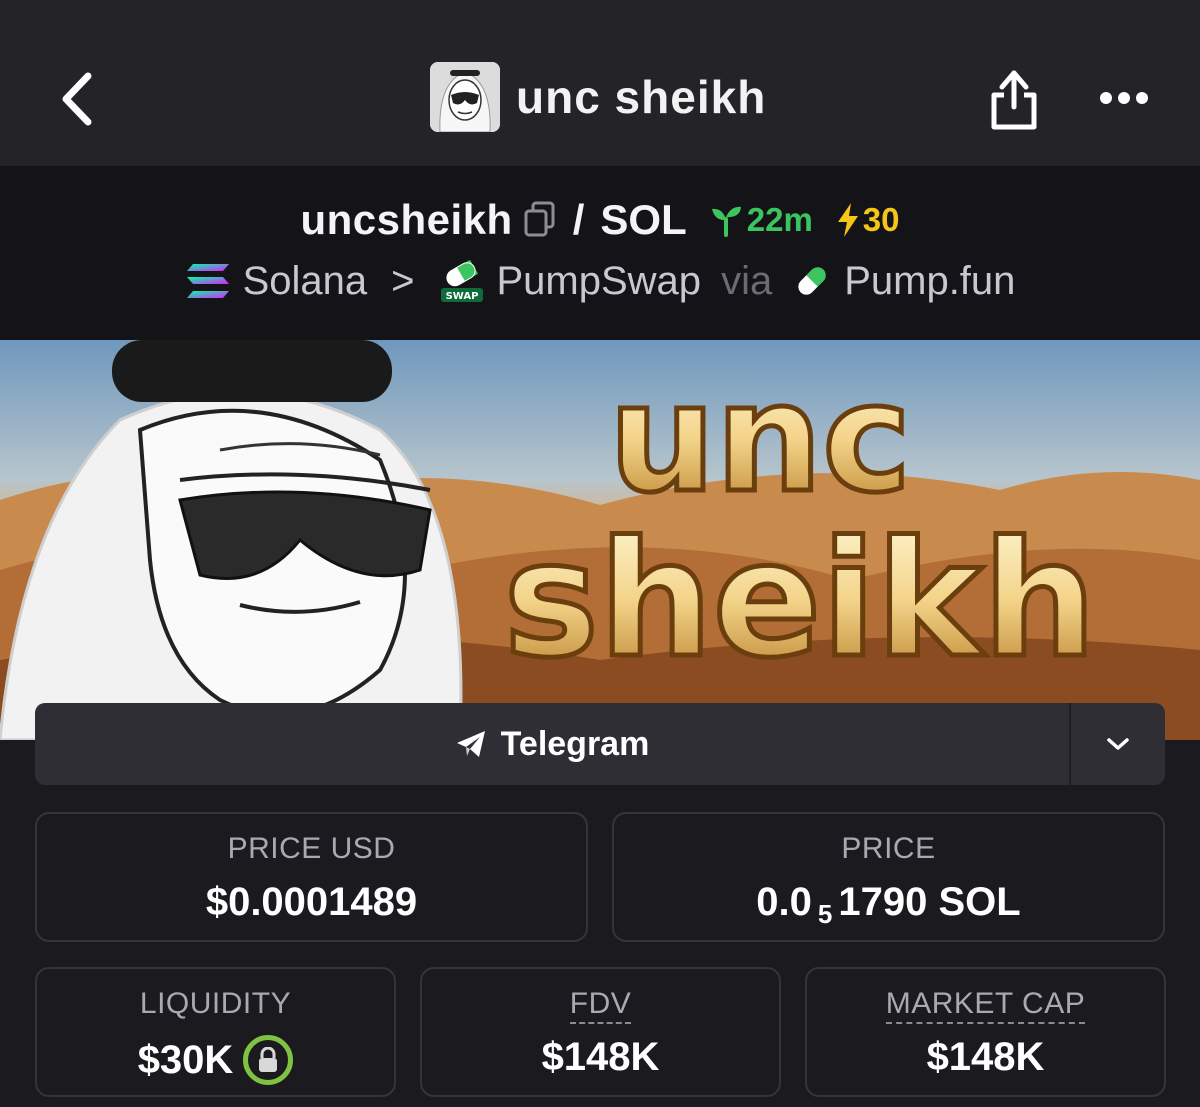  What do you see at coordinates (403, 280) in the screenshot?
I see `breadcrumb-chevron: >` at bounding box center [403, 280].